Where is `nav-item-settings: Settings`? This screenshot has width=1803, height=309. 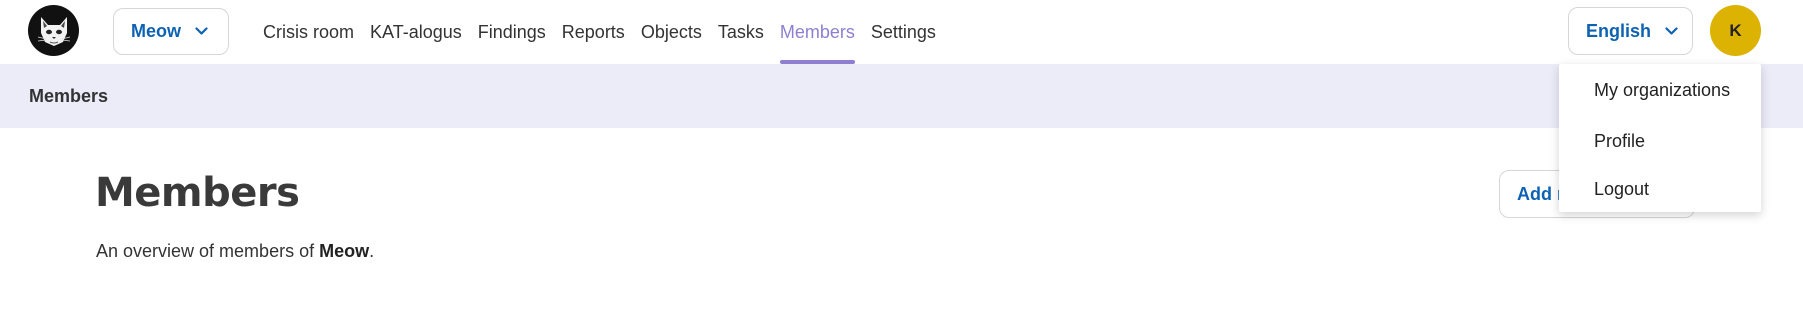 nav-item-settings: Settings is located at coordinates (903, 32).